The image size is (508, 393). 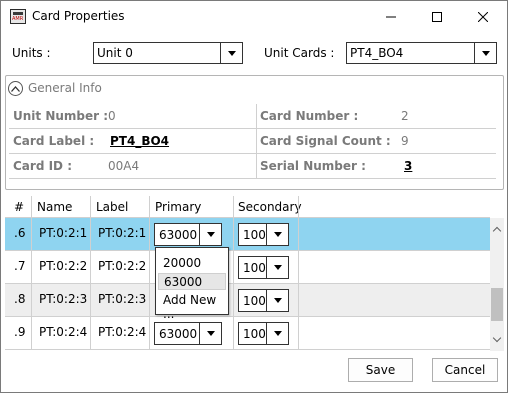 I want to click on col-header-primary: Primary, so click(x=178, y=207).